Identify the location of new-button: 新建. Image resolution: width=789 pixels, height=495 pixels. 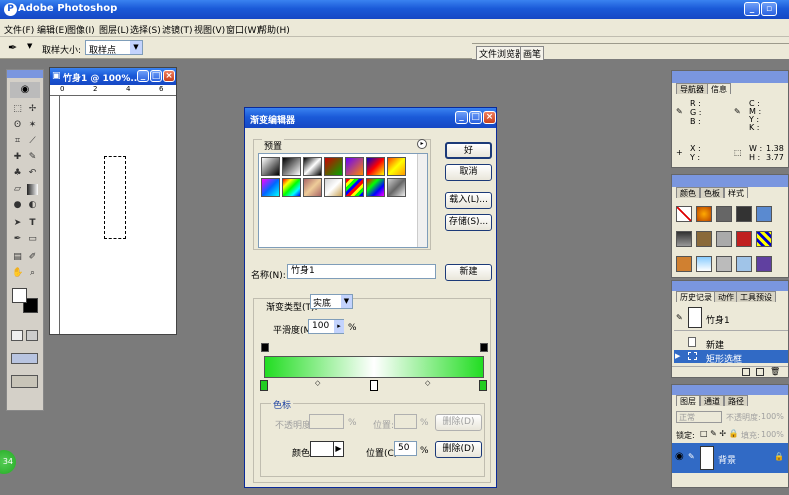
(468, 272).